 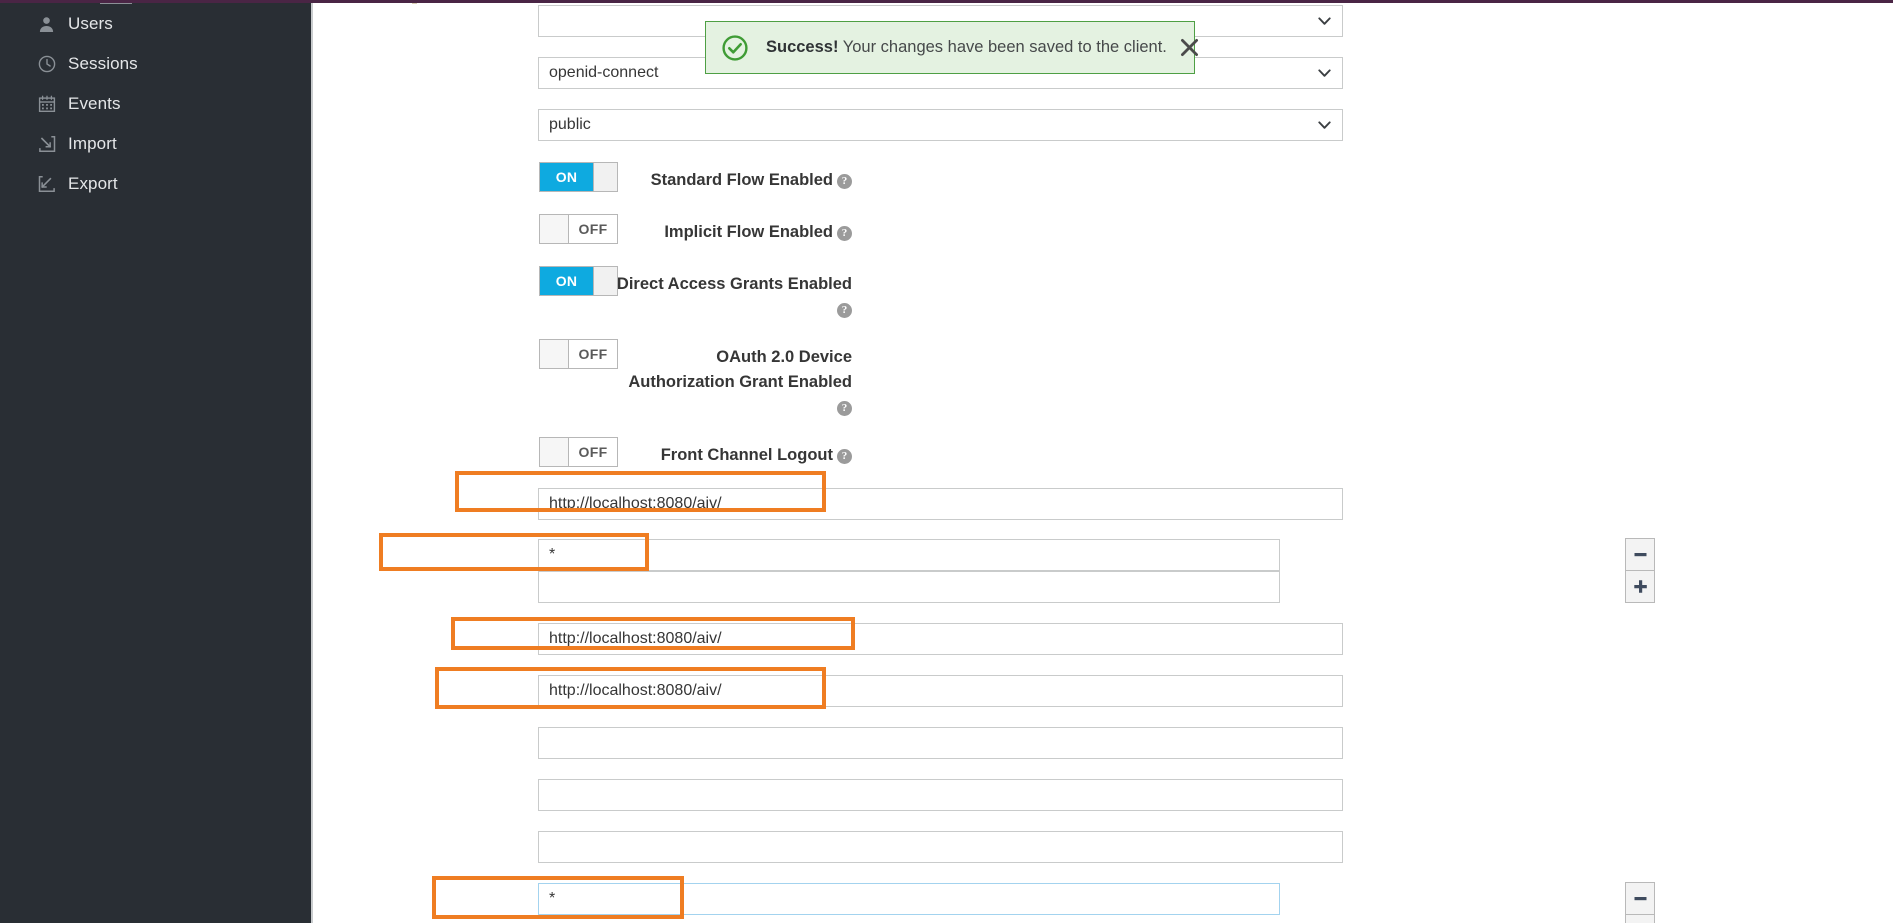 I want to click on root-url-input, so click(x=940, y=504).